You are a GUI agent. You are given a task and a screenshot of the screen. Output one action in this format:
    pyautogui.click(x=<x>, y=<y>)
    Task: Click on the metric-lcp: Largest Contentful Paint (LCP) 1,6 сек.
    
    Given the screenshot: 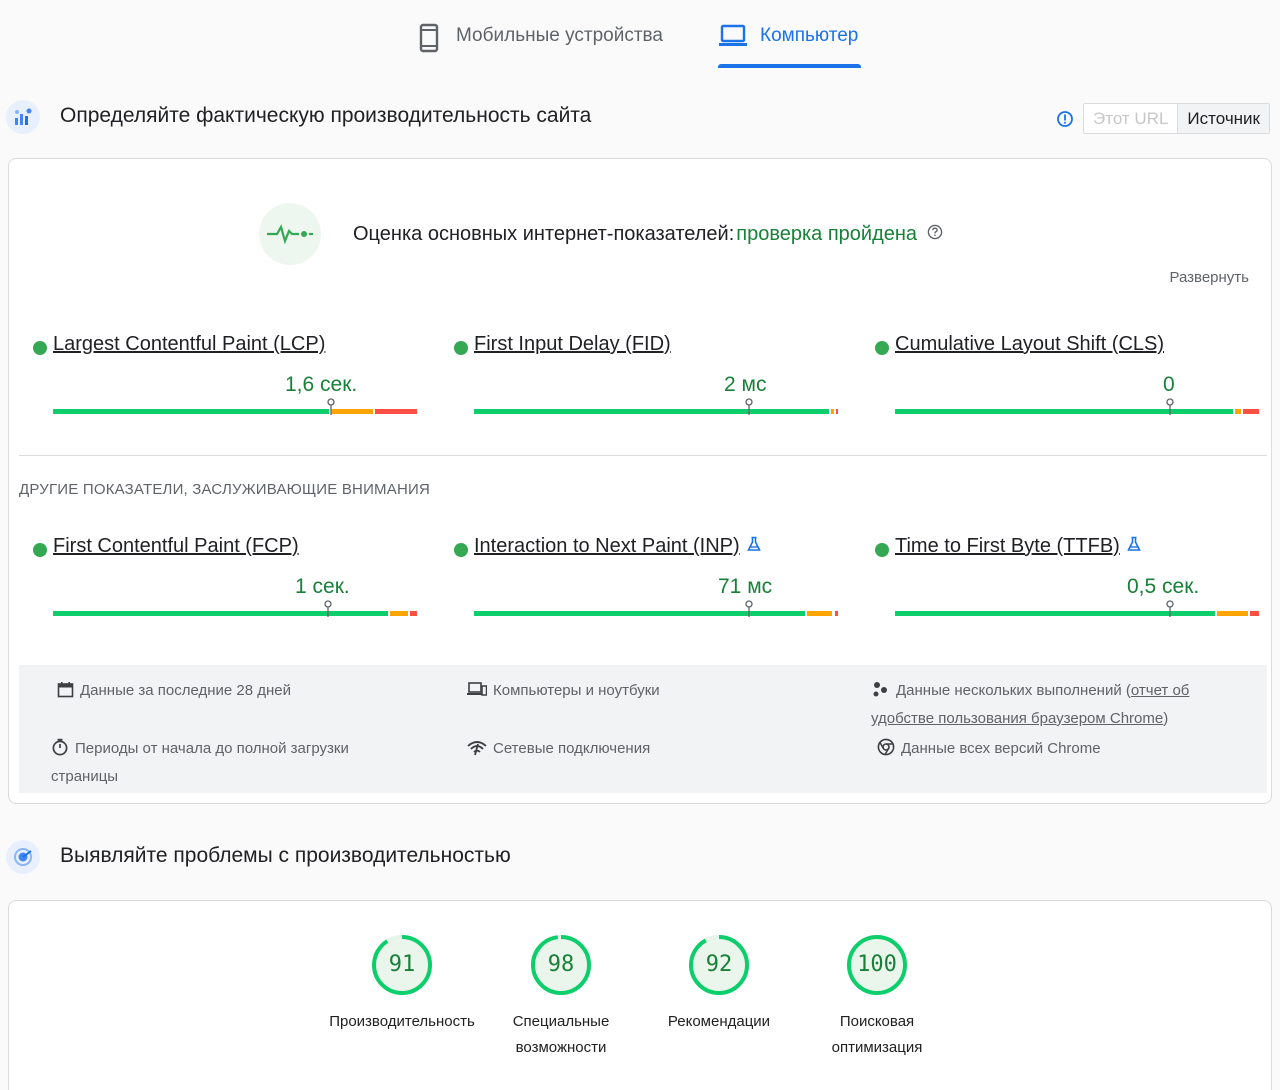 What is the action you would take?
    pyautogui.click(x=228, y=378)
    